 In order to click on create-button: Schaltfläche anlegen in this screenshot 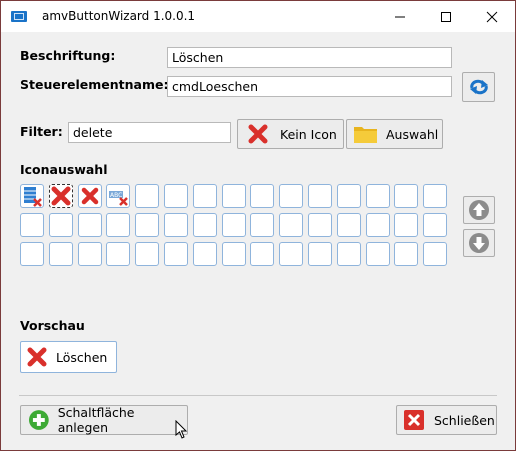, I will do `click(104, 420)`.